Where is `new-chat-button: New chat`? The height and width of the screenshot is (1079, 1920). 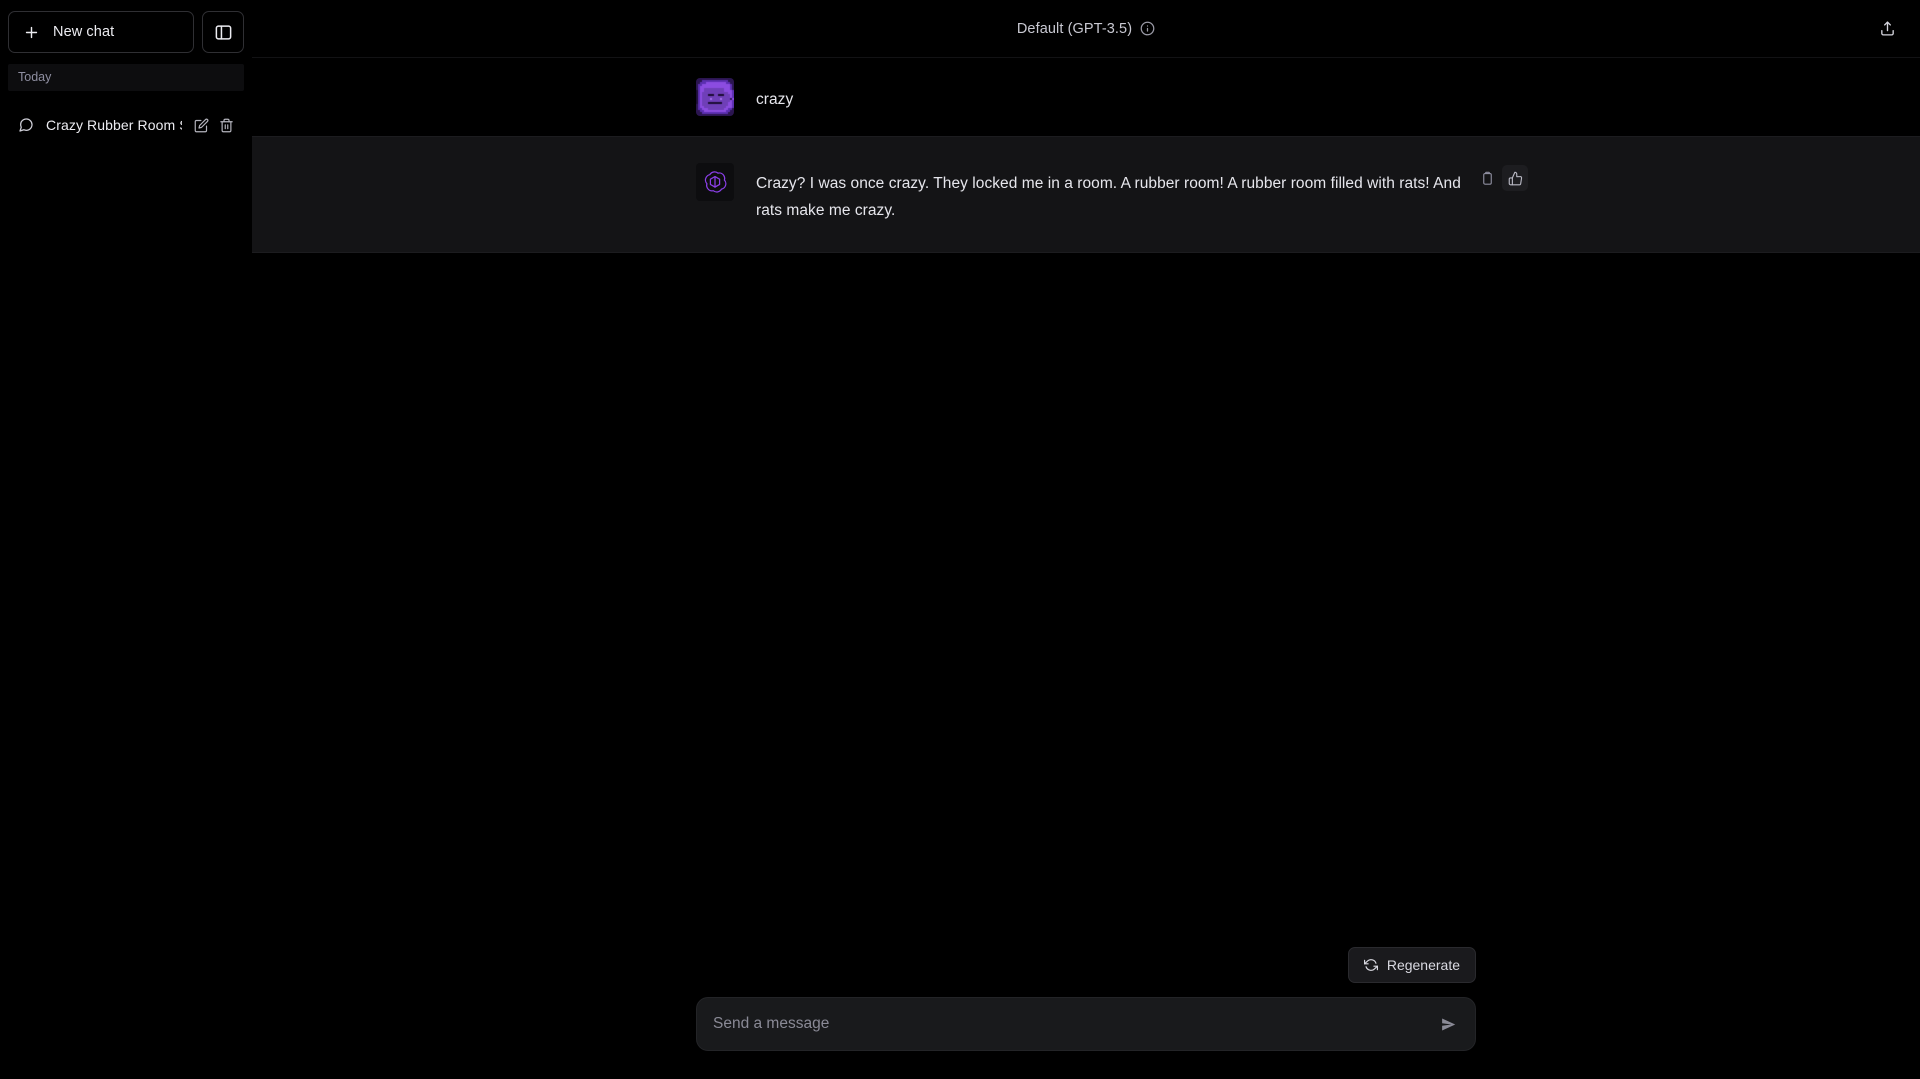 new-chat-button: New chat is located at coordinates (101, 32).